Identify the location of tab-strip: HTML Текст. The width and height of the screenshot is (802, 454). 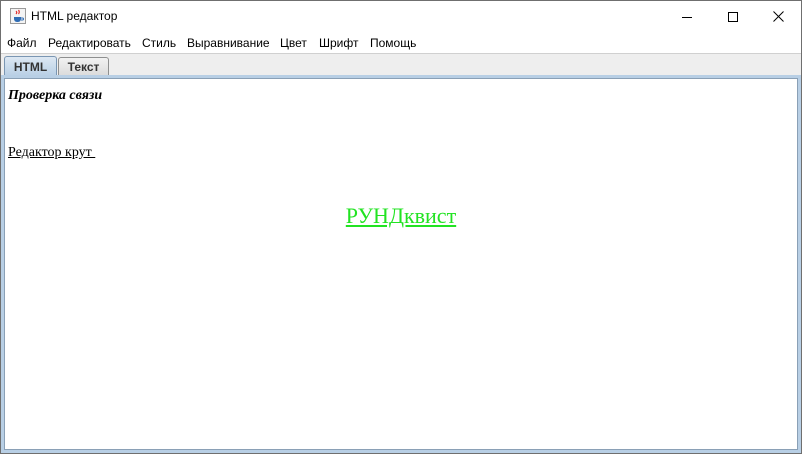
(401, 64).